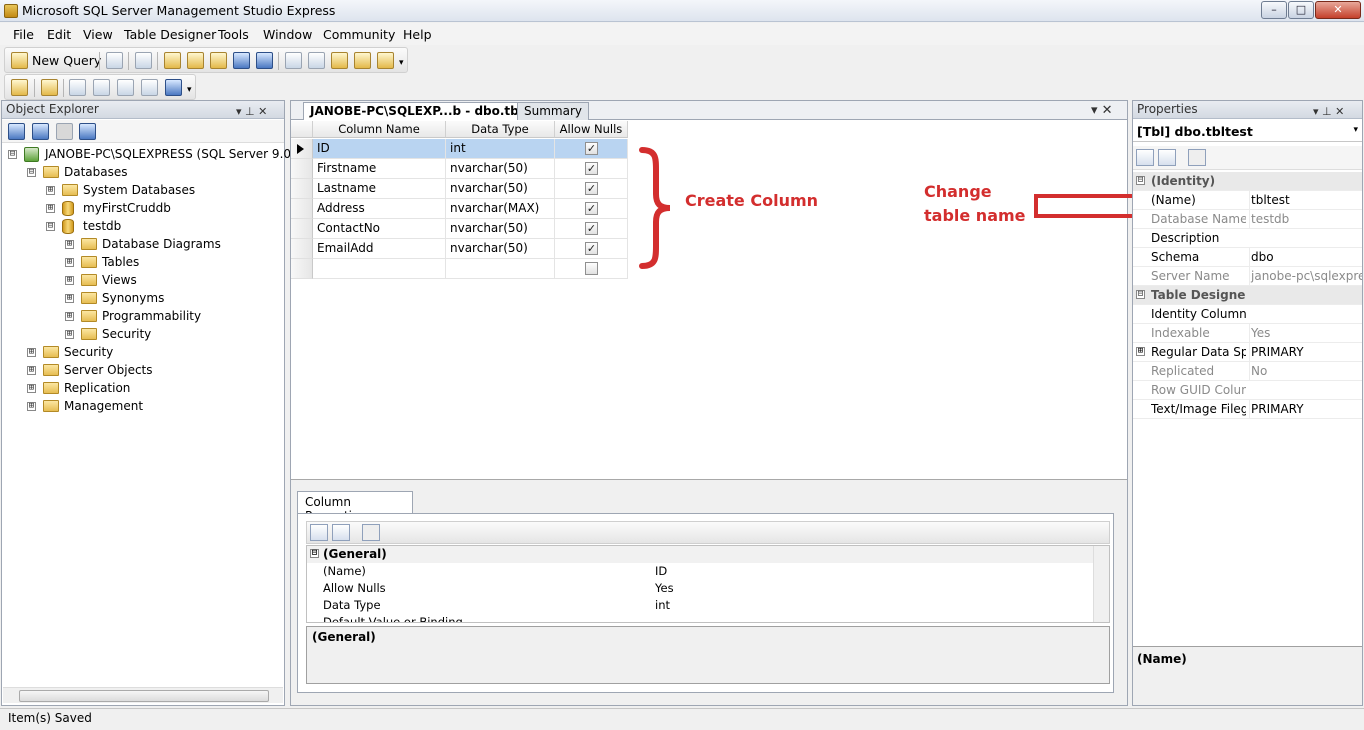 The image size is (1364, 730). Describe the element at coordinates (359, 34) in the screenshot. I see `menu-community: Community` at that location.